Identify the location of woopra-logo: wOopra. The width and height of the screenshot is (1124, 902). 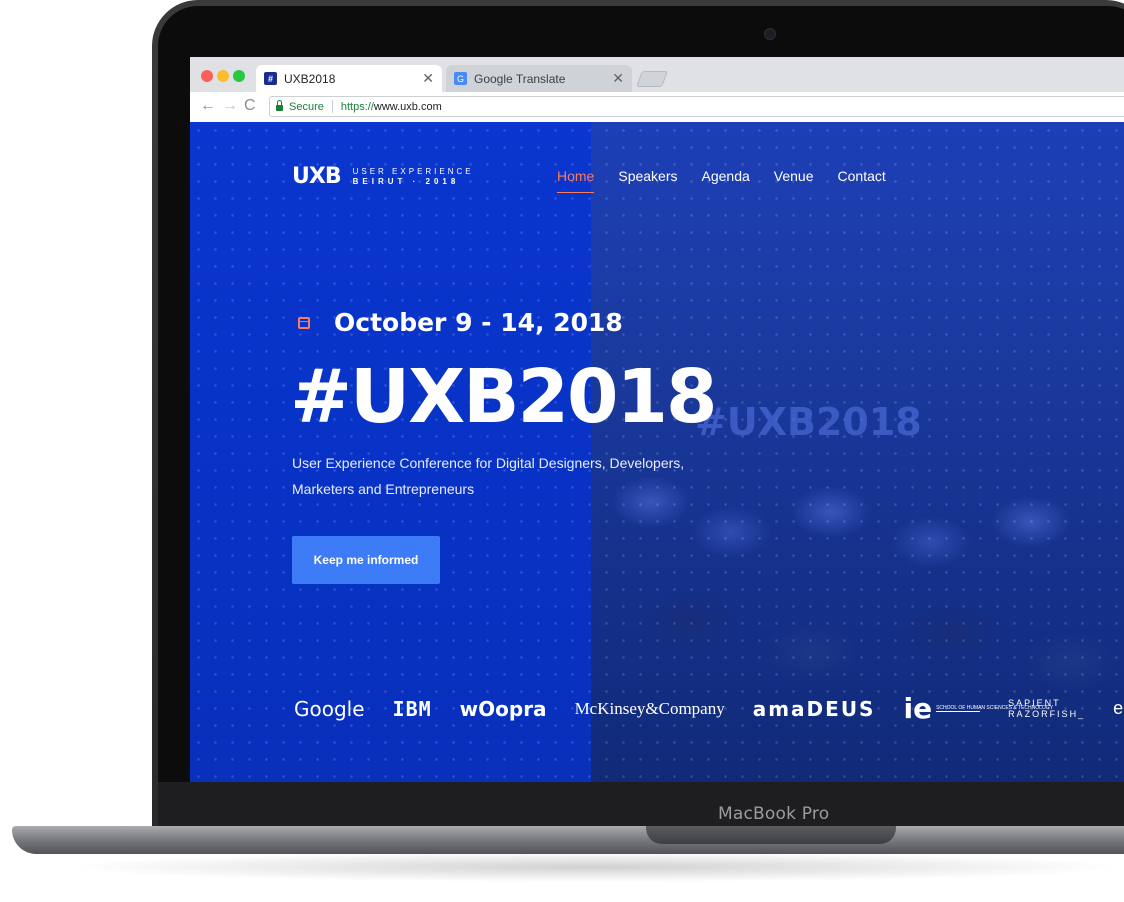
(503, 708).